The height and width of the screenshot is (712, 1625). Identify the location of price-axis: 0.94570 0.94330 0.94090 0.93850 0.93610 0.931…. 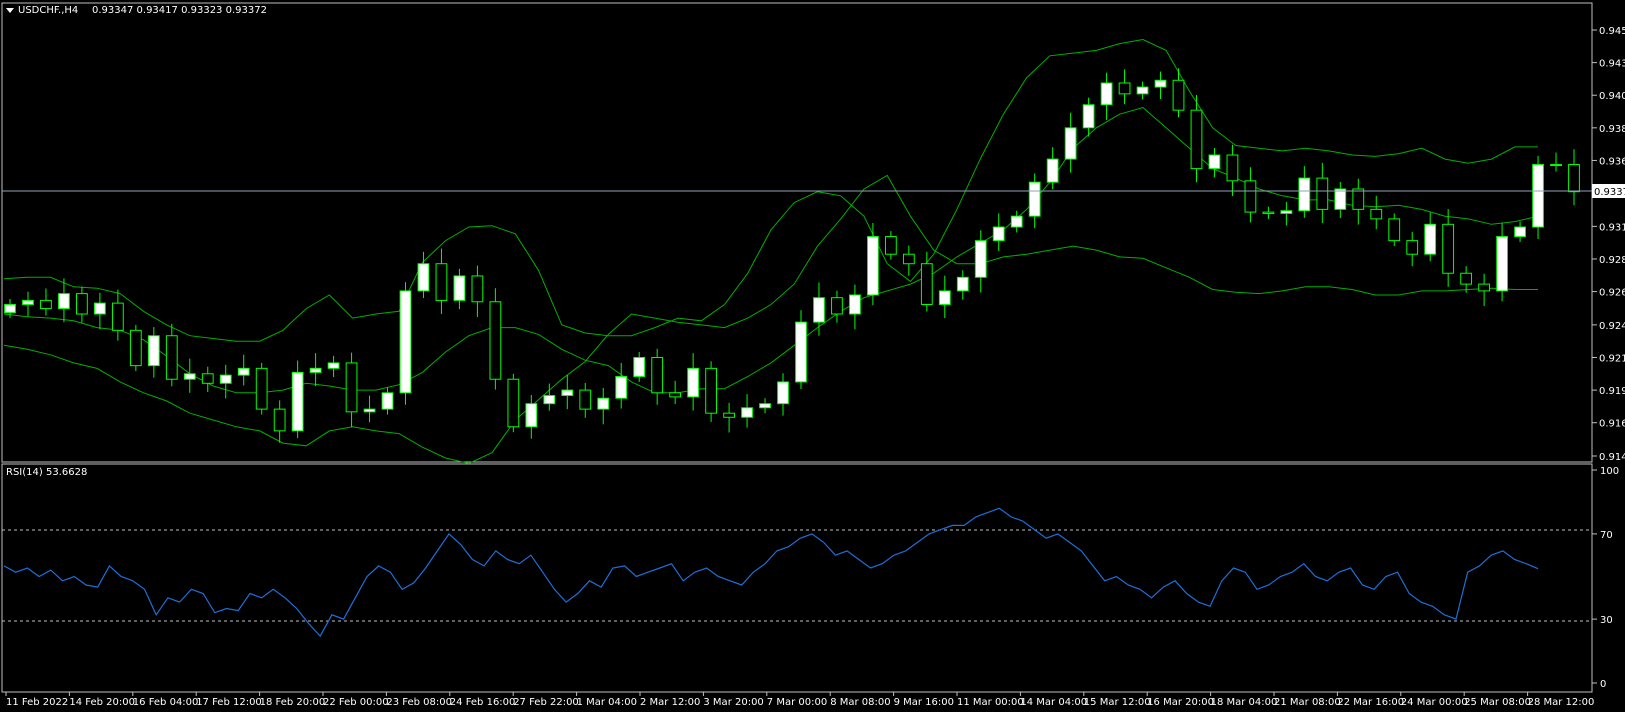
(1608, 244).